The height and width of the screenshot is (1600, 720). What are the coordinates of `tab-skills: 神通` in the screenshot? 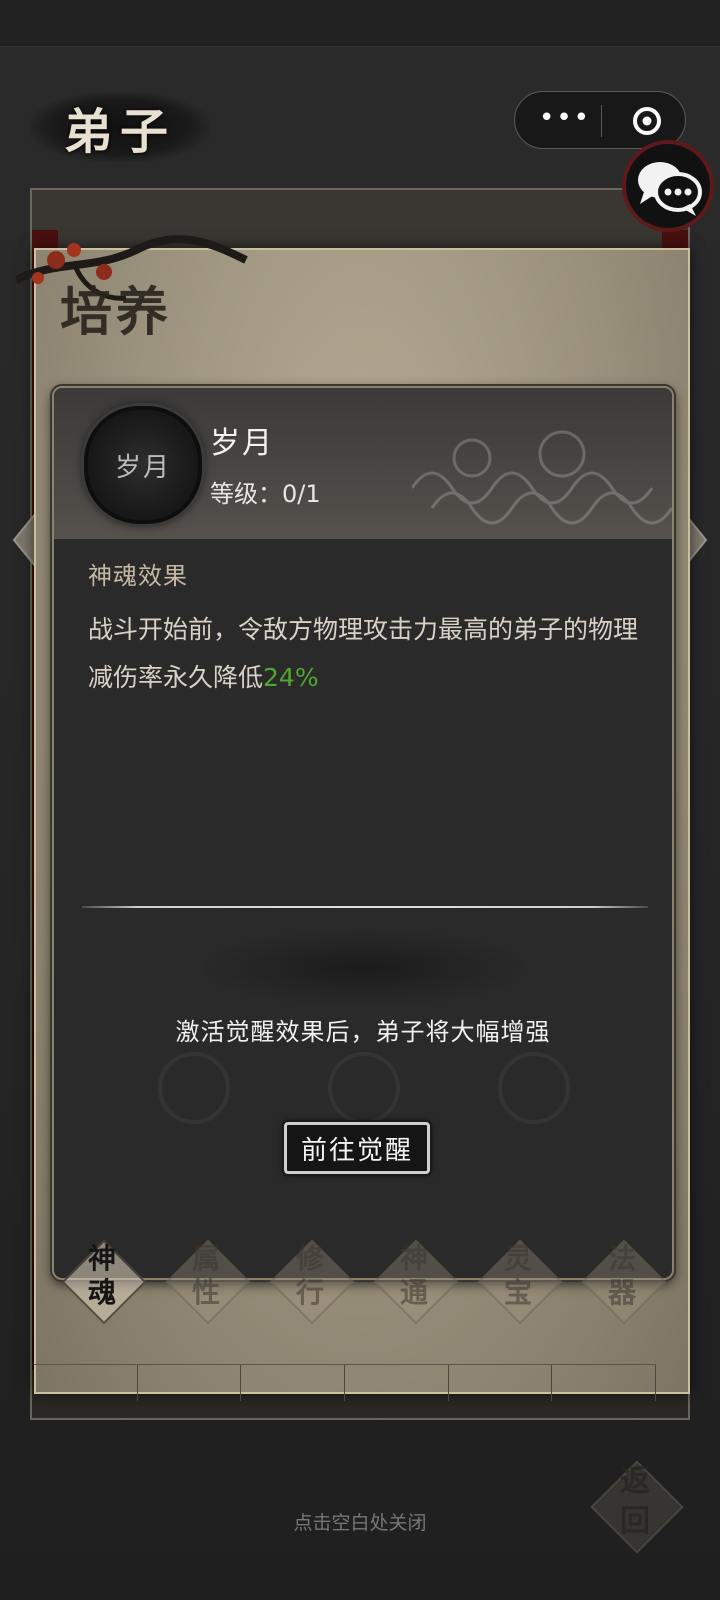 It's located at (415, 1281).